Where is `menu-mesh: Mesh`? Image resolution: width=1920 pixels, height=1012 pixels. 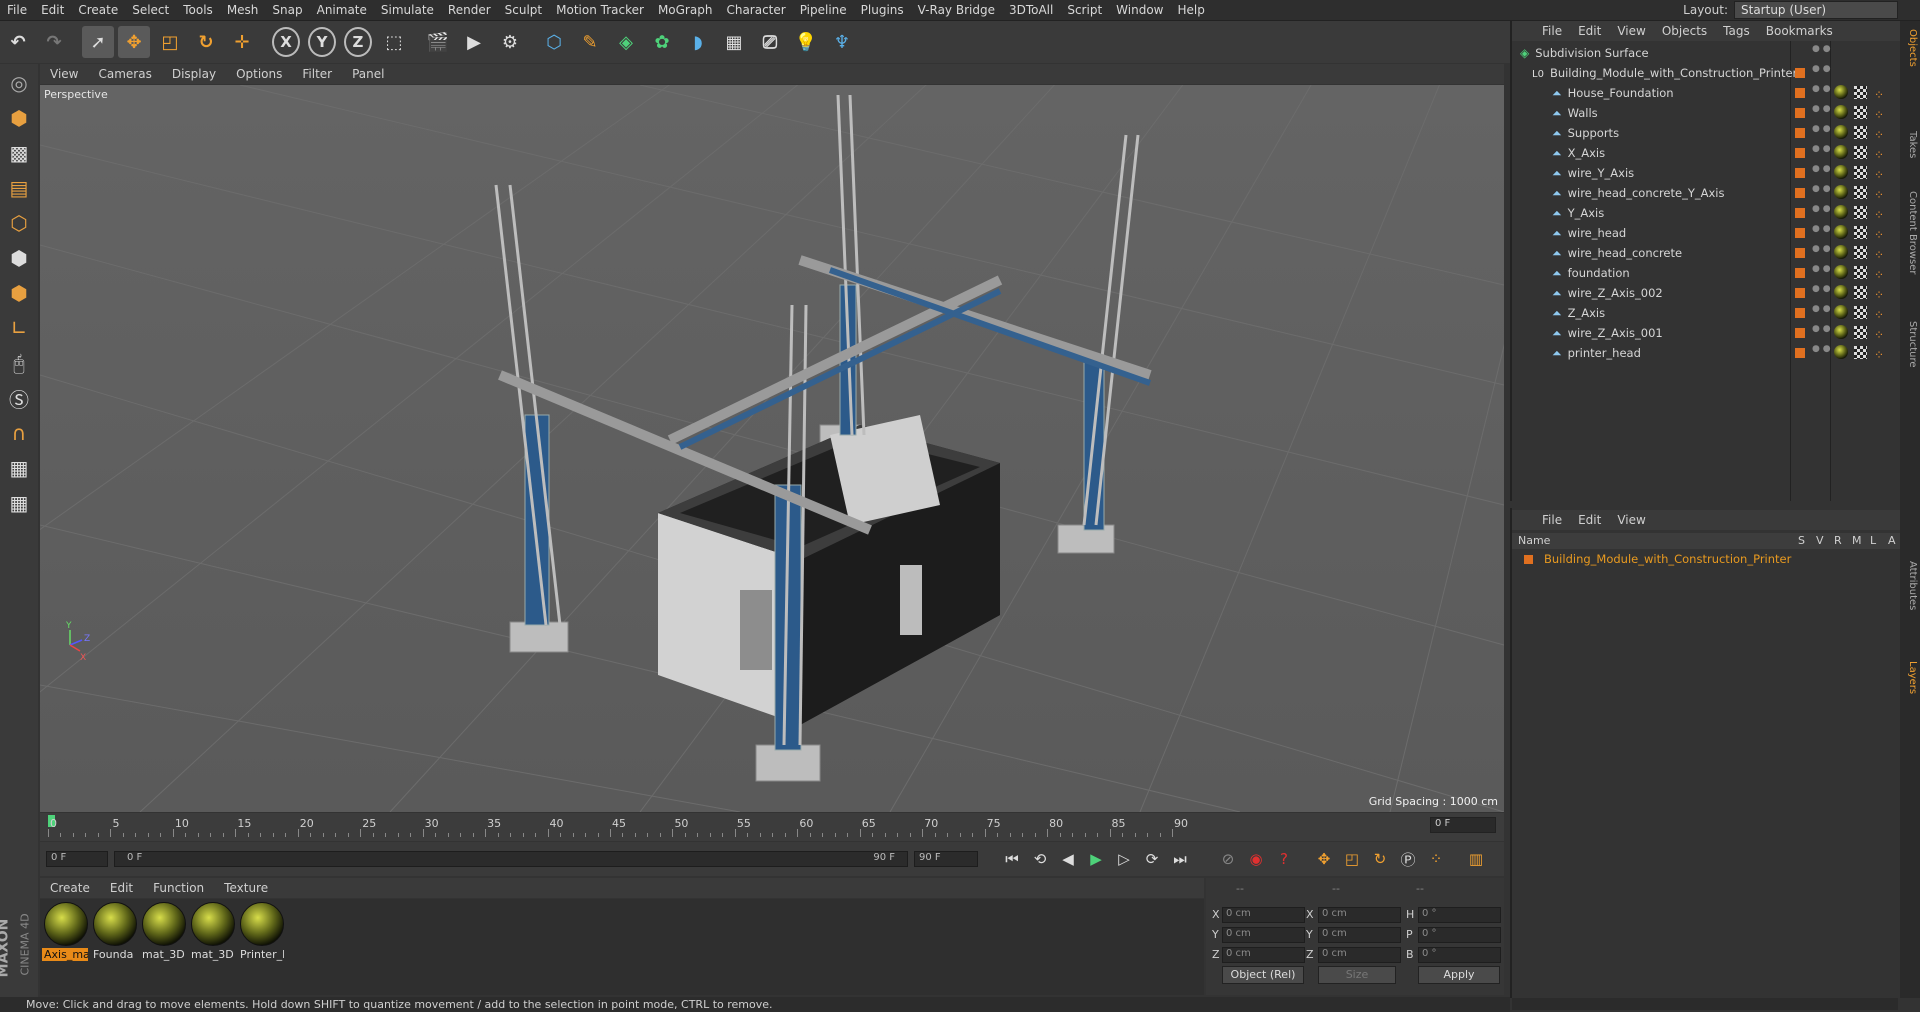
menu-mesh: Mesh is located at coordinates (243, 10).